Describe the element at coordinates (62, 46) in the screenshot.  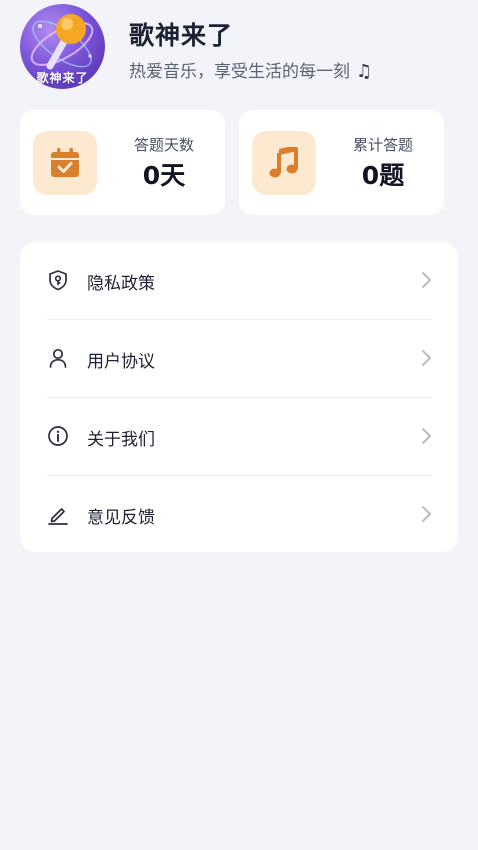
I see `avatar: 歌神来了` at that location.